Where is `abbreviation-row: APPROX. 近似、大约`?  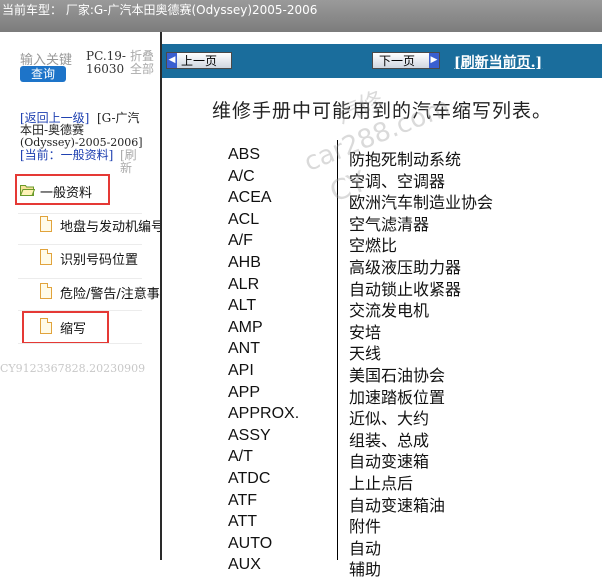 abbreviation-row: APPROX. 近似、大约 is located at coordinates (413, 417).